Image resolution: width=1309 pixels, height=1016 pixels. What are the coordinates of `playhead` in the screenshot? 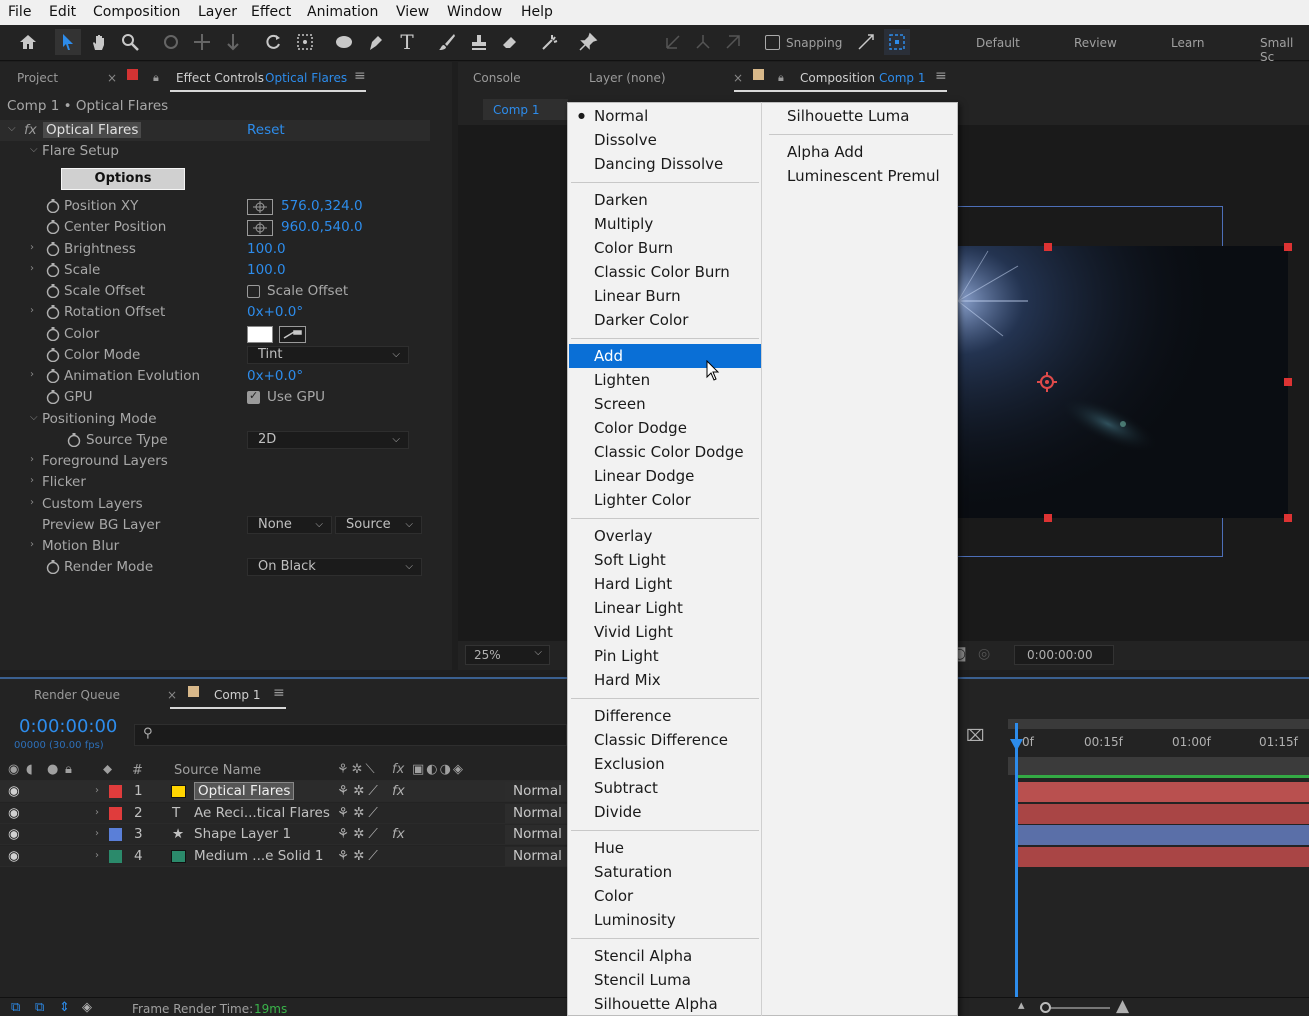 It's located at (1016, 869).